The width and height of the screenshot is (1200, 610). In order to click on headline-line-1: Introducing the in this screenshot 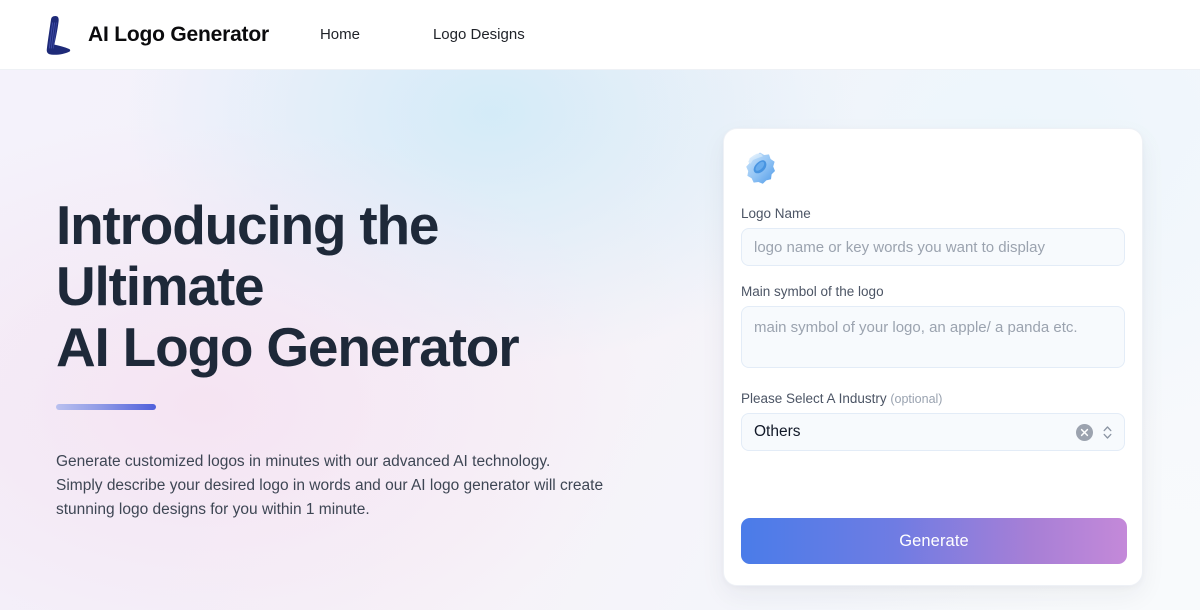, I will do `click(247, 225)`.